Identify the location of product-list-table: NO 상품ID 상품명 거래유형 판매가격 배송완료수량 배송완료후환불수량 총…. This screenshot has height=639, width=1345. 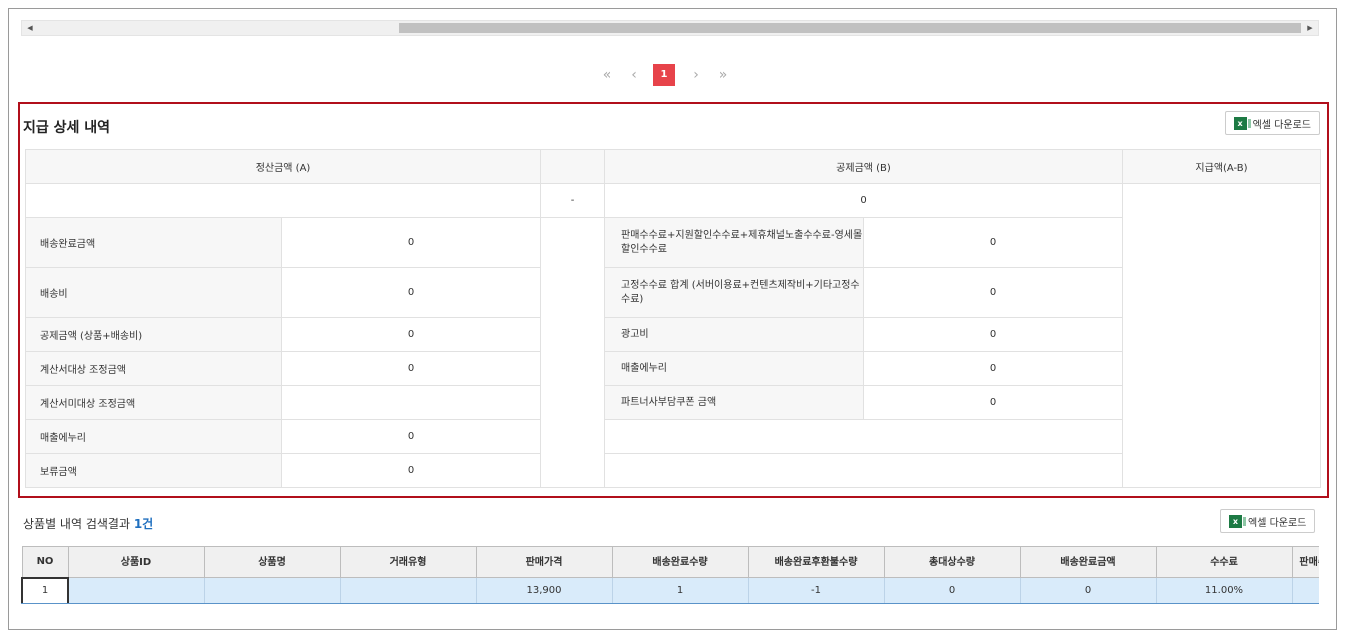
(670, 575).